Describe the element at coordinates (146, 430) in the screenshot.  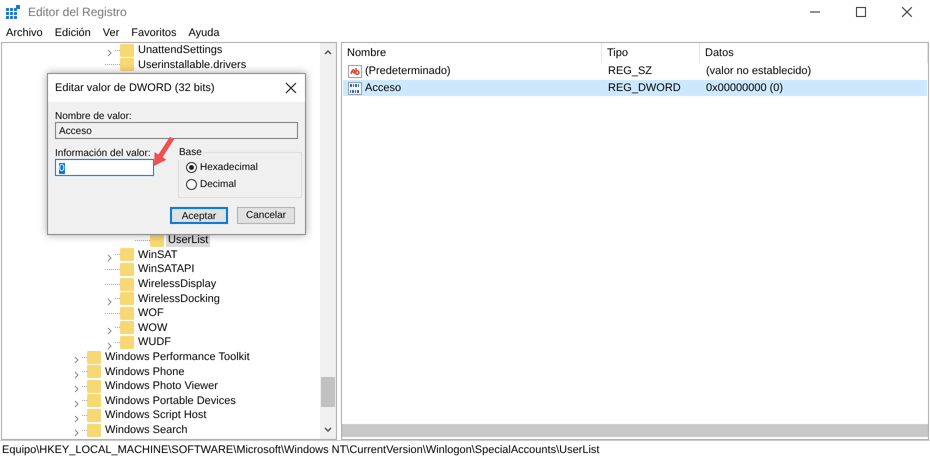
I see `tree-item: Windows Search` at that location.